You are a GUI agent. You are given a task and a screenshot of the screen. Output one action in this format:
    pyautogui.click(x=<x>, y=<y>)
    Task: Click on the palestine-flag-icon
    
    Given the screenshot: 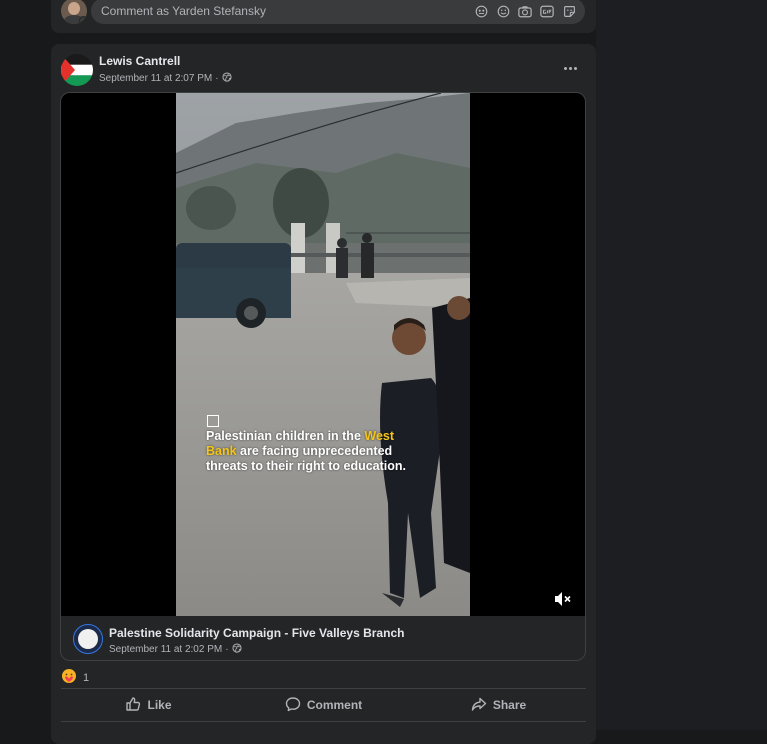 What is the action you would take?
    pyautogui.click(x=77, y=70)
    